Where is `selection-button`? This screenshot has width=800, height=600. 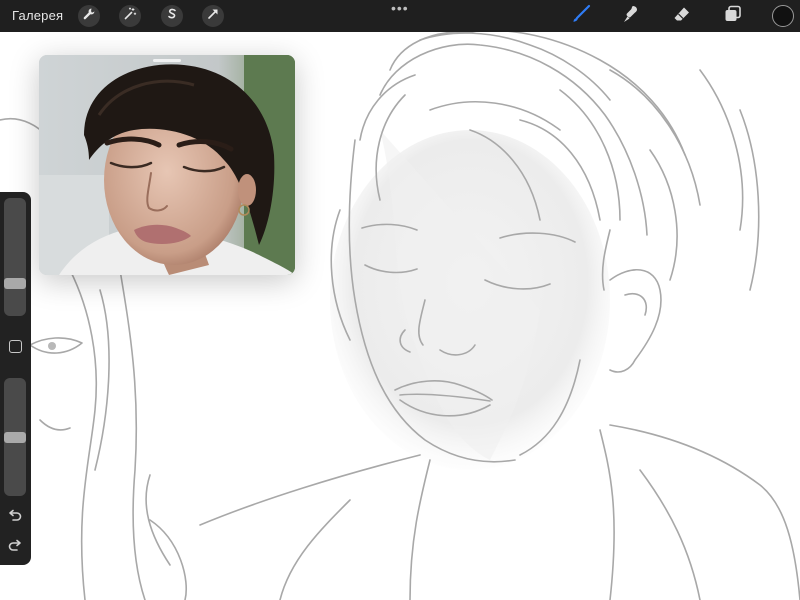
selection-button is located at coordinates (172, 16).